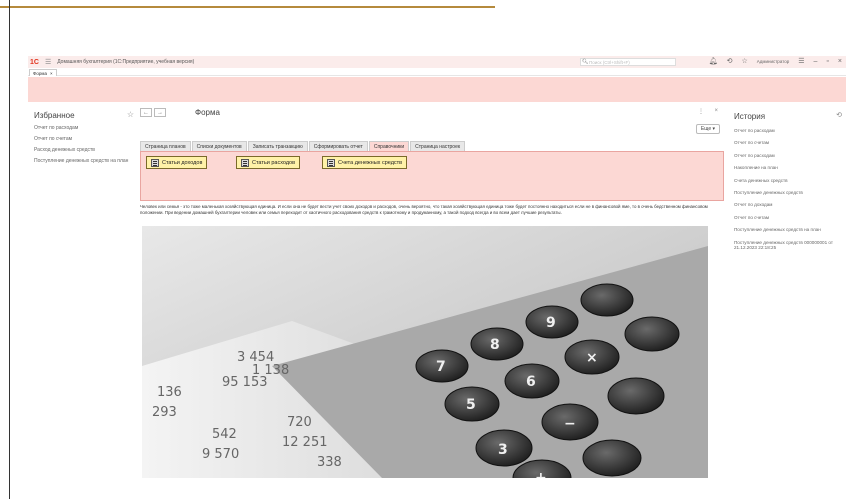  What do you see at coordinates (164, 412) in the screenshot?
I see `photo-number: 293` at bounding box center [164, 412].